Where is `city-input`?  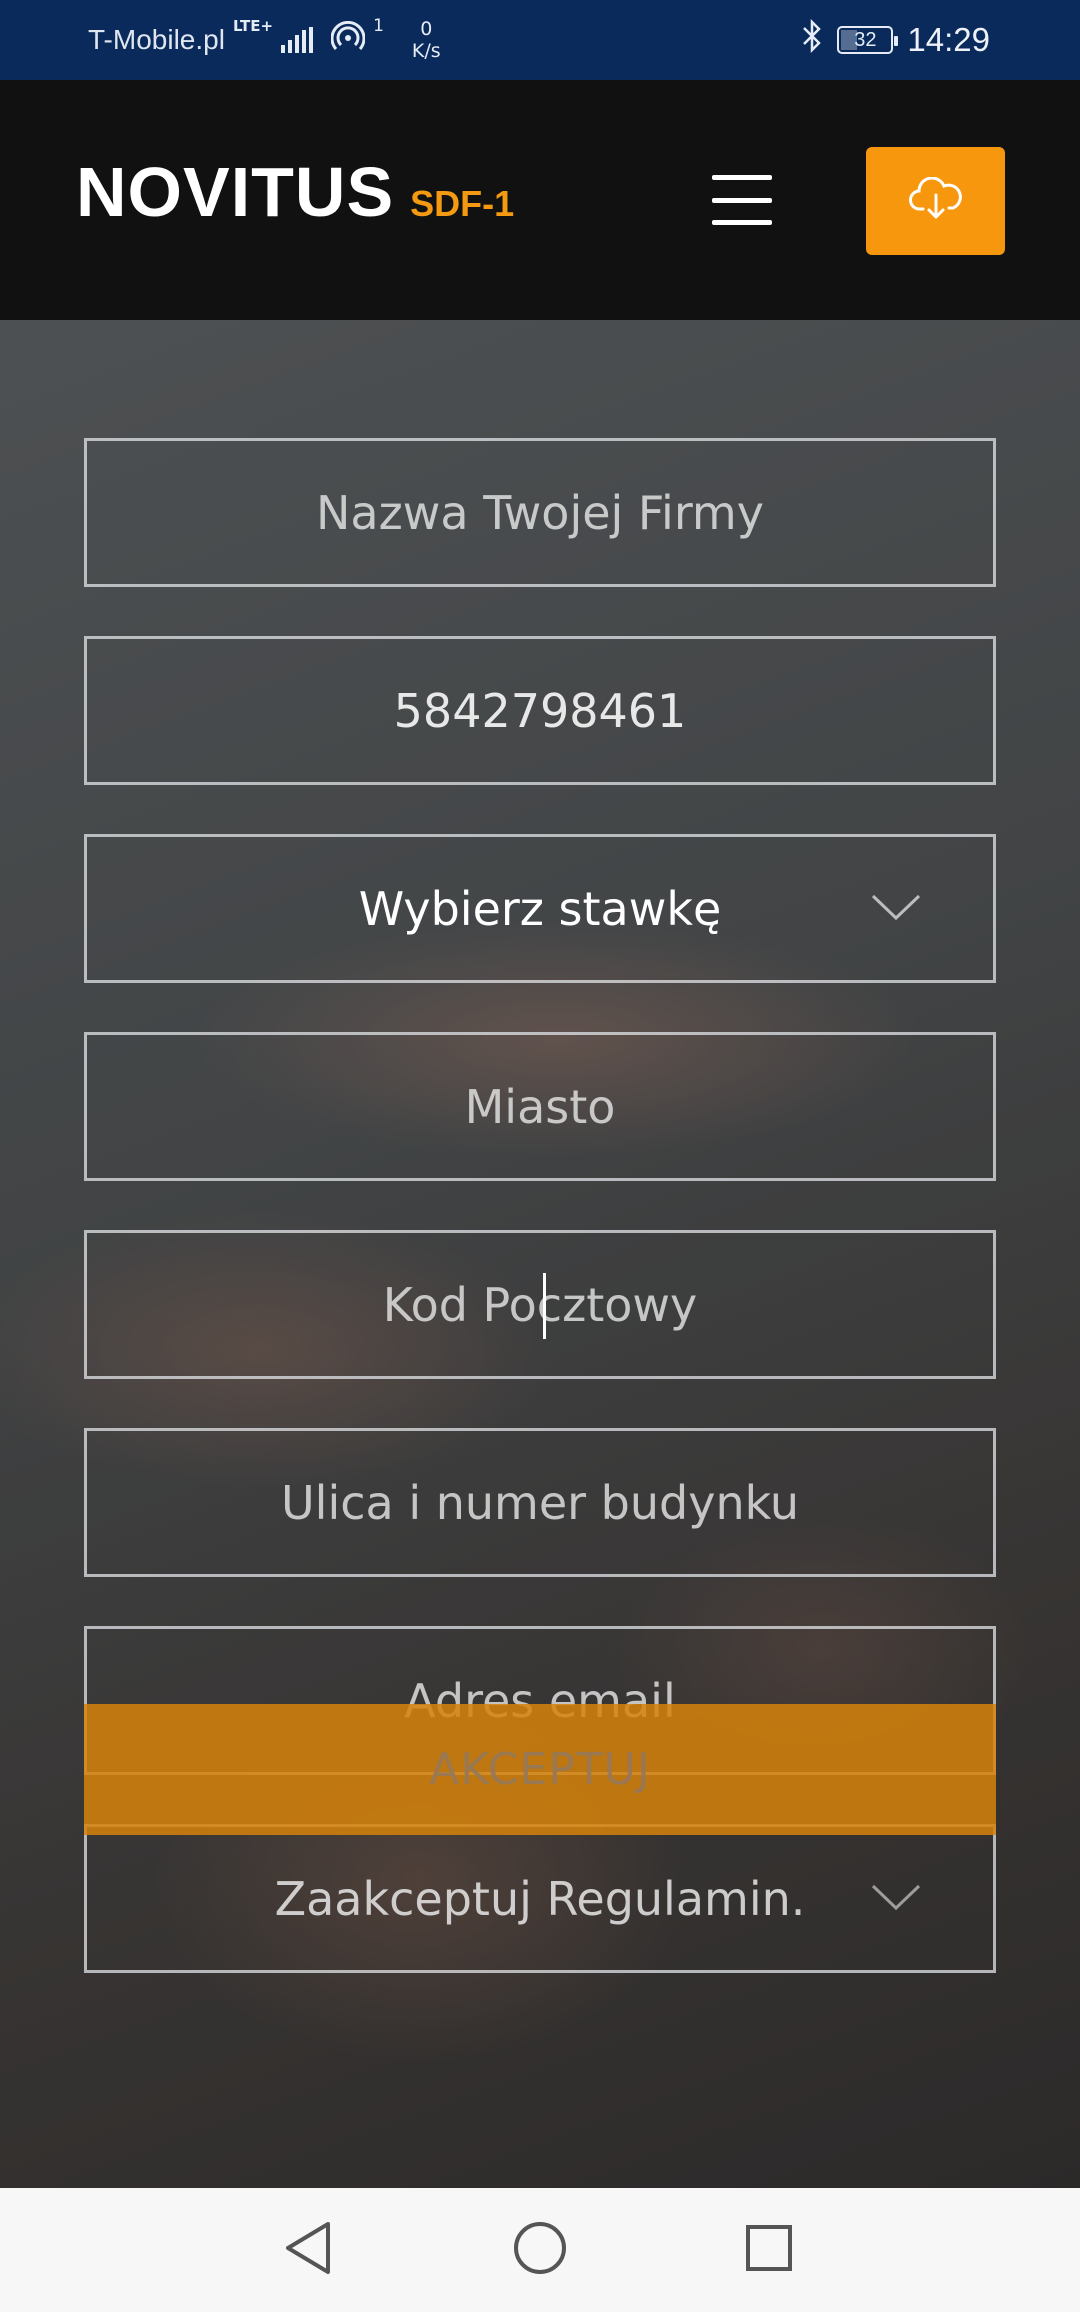
city-input is located at coordinates (540, 1106).